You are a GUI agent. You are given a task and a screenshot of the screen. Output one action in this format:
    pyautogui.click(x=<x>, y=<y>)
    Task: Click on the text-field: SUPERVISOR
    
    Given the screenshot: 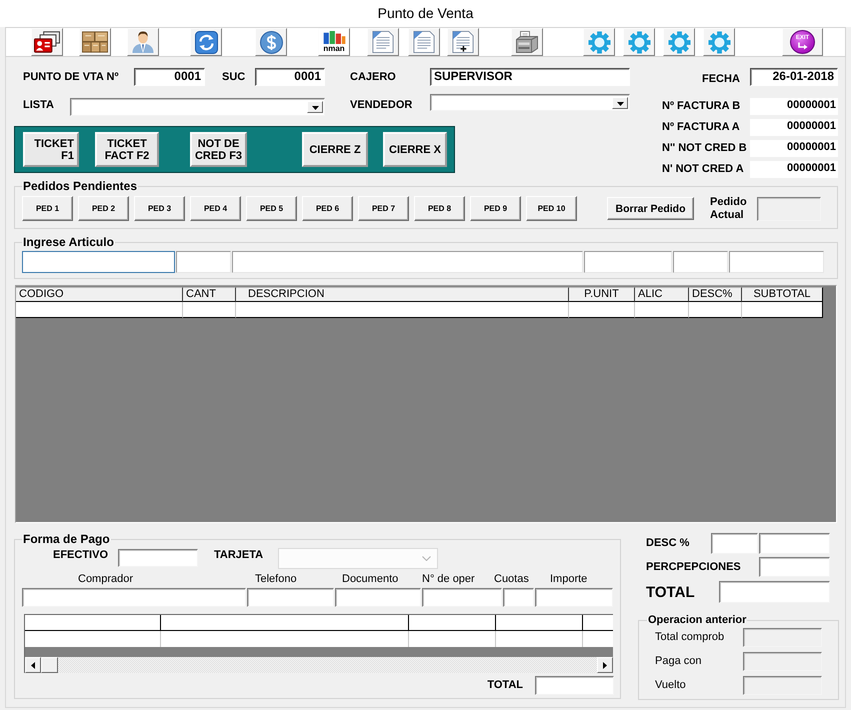 What is the action you would take?
    pyautogui.click(x=530, y=77)
    